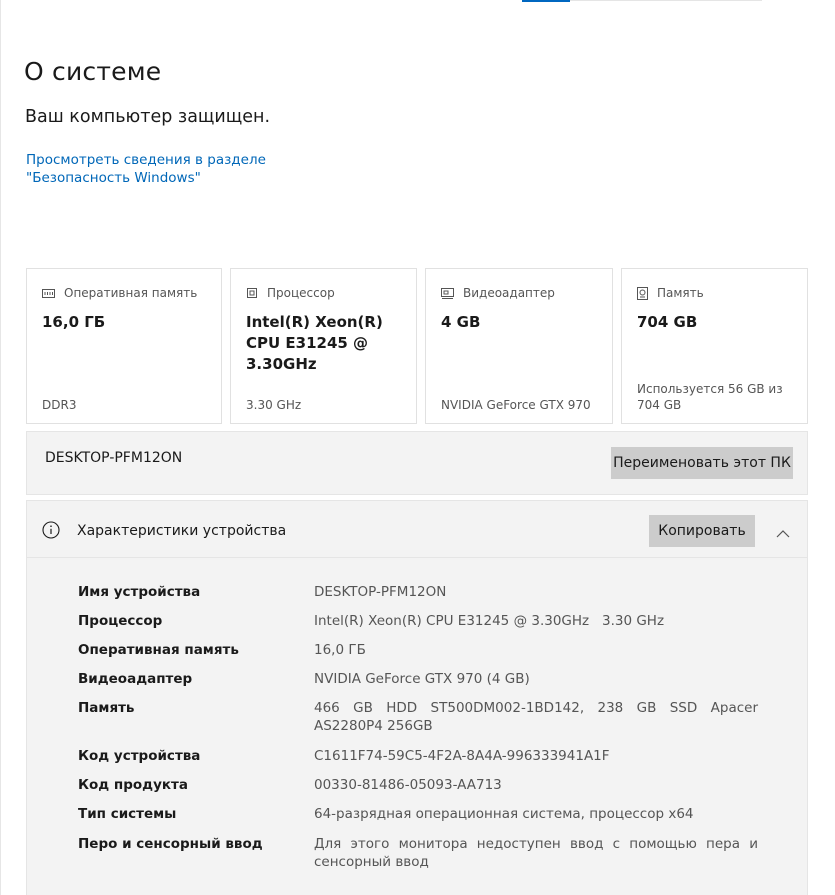  What do you see at coordinates (422, 679) in the screenshot?
I see `spec-value: NVIDIA GeForce GTX 970 (4 GB)` at bounding box center [422, 679].